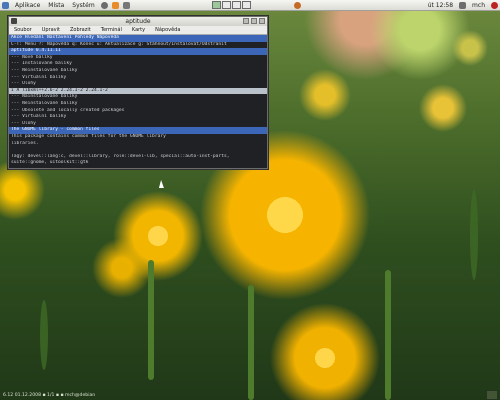  I want to click on menu-edit: Upravit, so click(51, 30).